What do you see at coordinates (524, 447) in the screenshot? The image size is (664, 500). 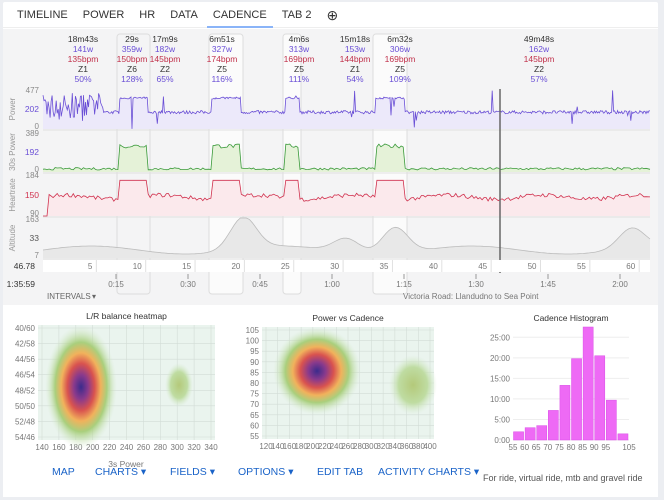 I see `x-tick-label: 60` at bounding box center [524, 447].